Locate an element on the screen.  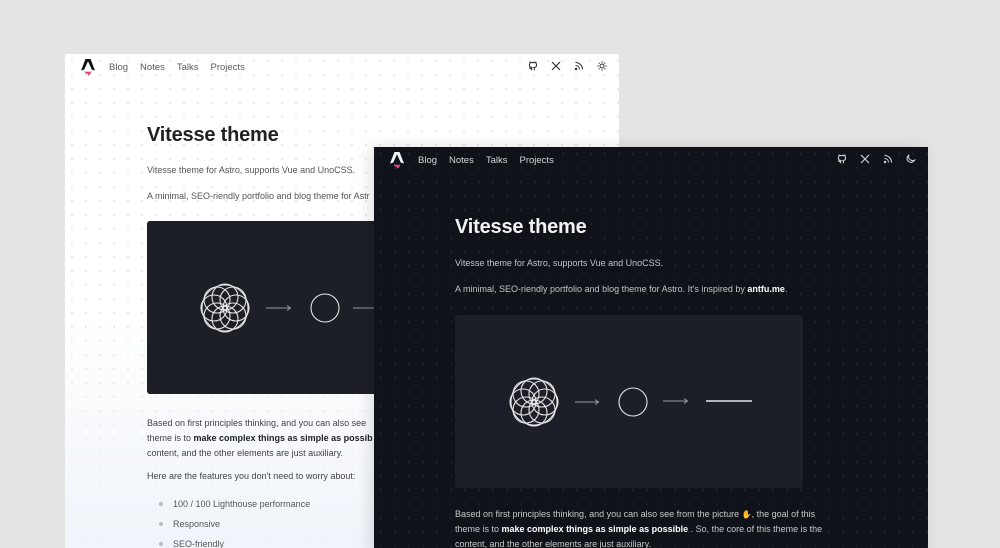
feature-item: SEO-friendly is located at coordinates (234, 543).